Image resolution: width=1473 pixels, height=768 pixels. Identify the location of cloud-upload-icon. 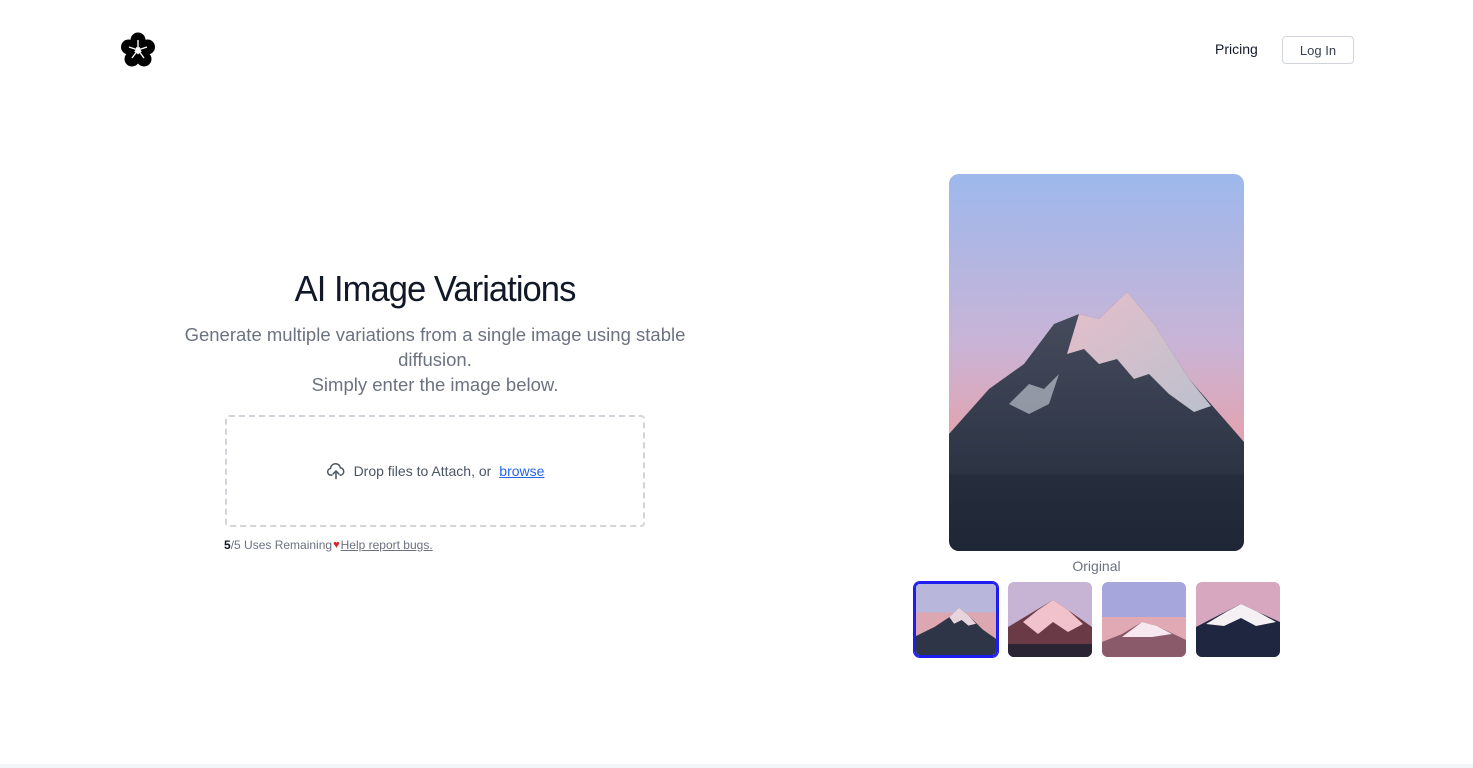
(335, 471).